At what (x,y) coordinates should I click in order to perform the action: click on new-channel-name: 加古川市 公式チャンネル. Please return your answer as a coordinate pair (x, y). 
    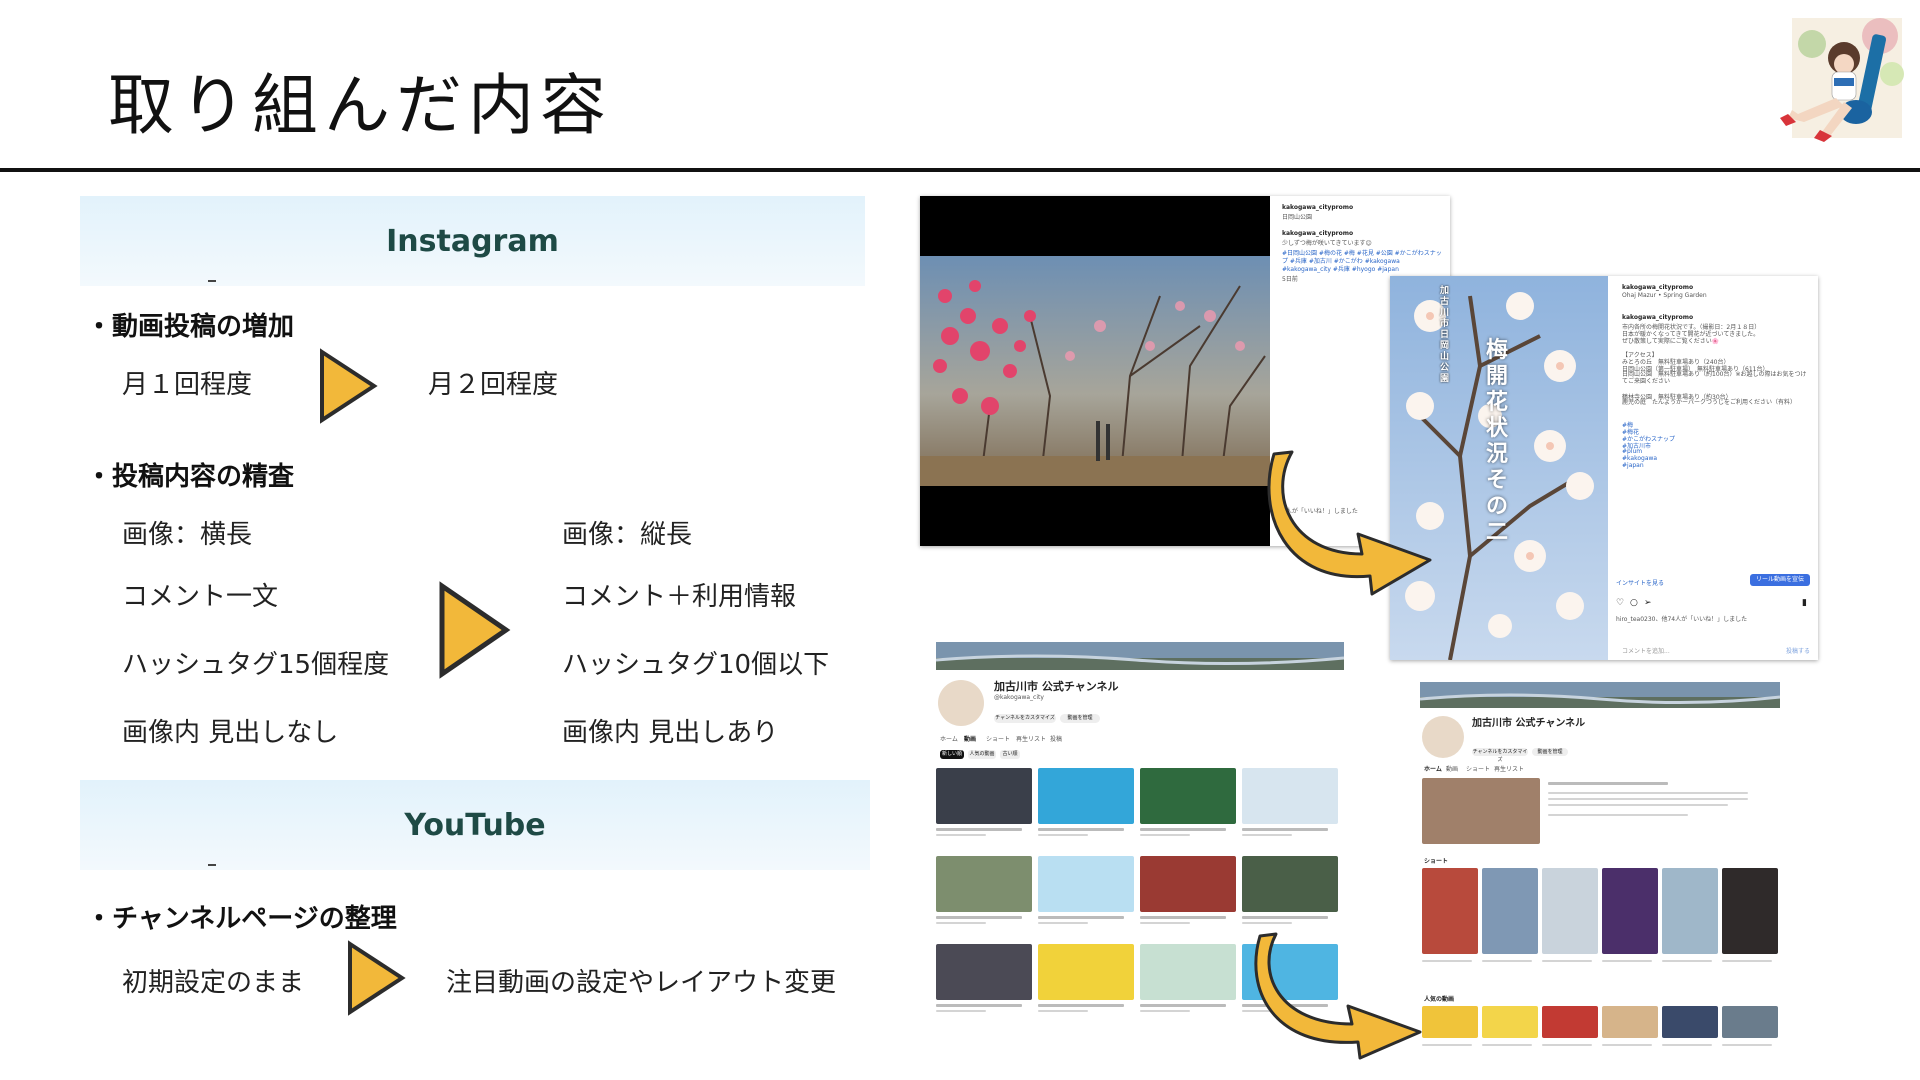
    Looking at the image, I should click on (1529, 723).